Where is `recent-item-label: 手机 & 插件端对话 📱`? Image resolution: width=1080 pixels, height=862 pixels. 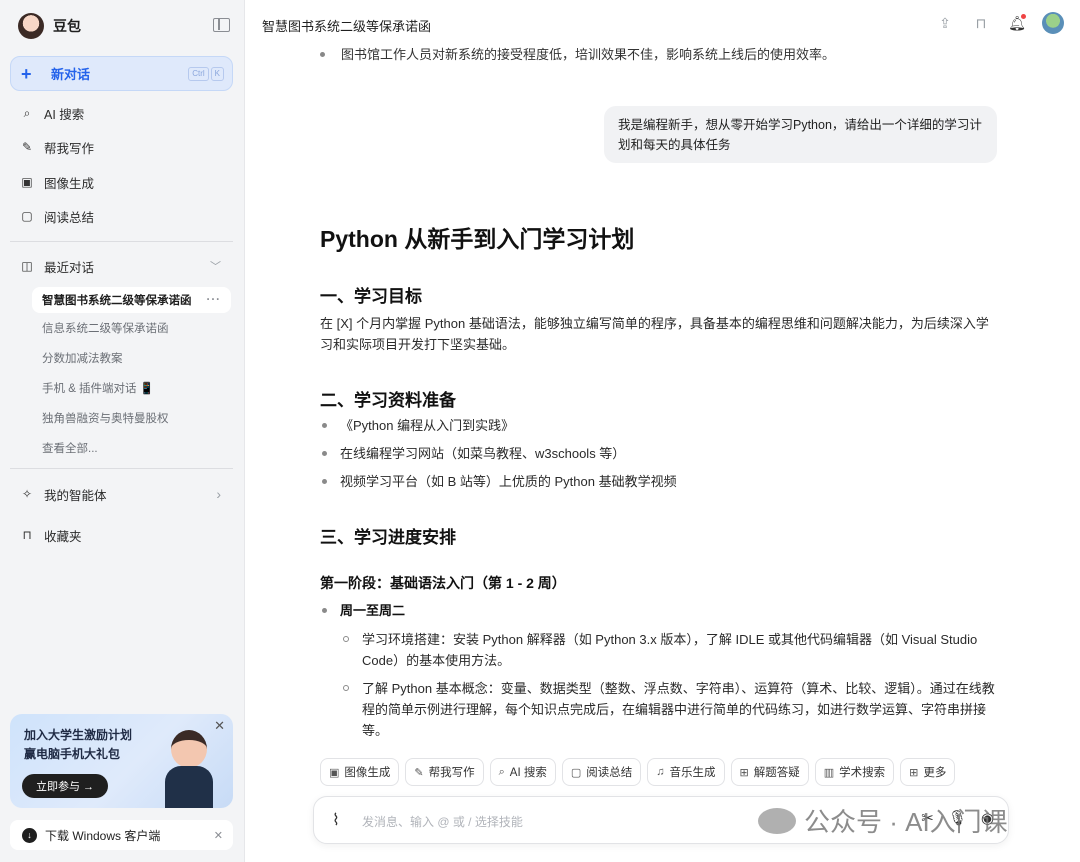
recent-item-label: 手机 & 插件端对话 📱 is located at coordinates (98, 389).